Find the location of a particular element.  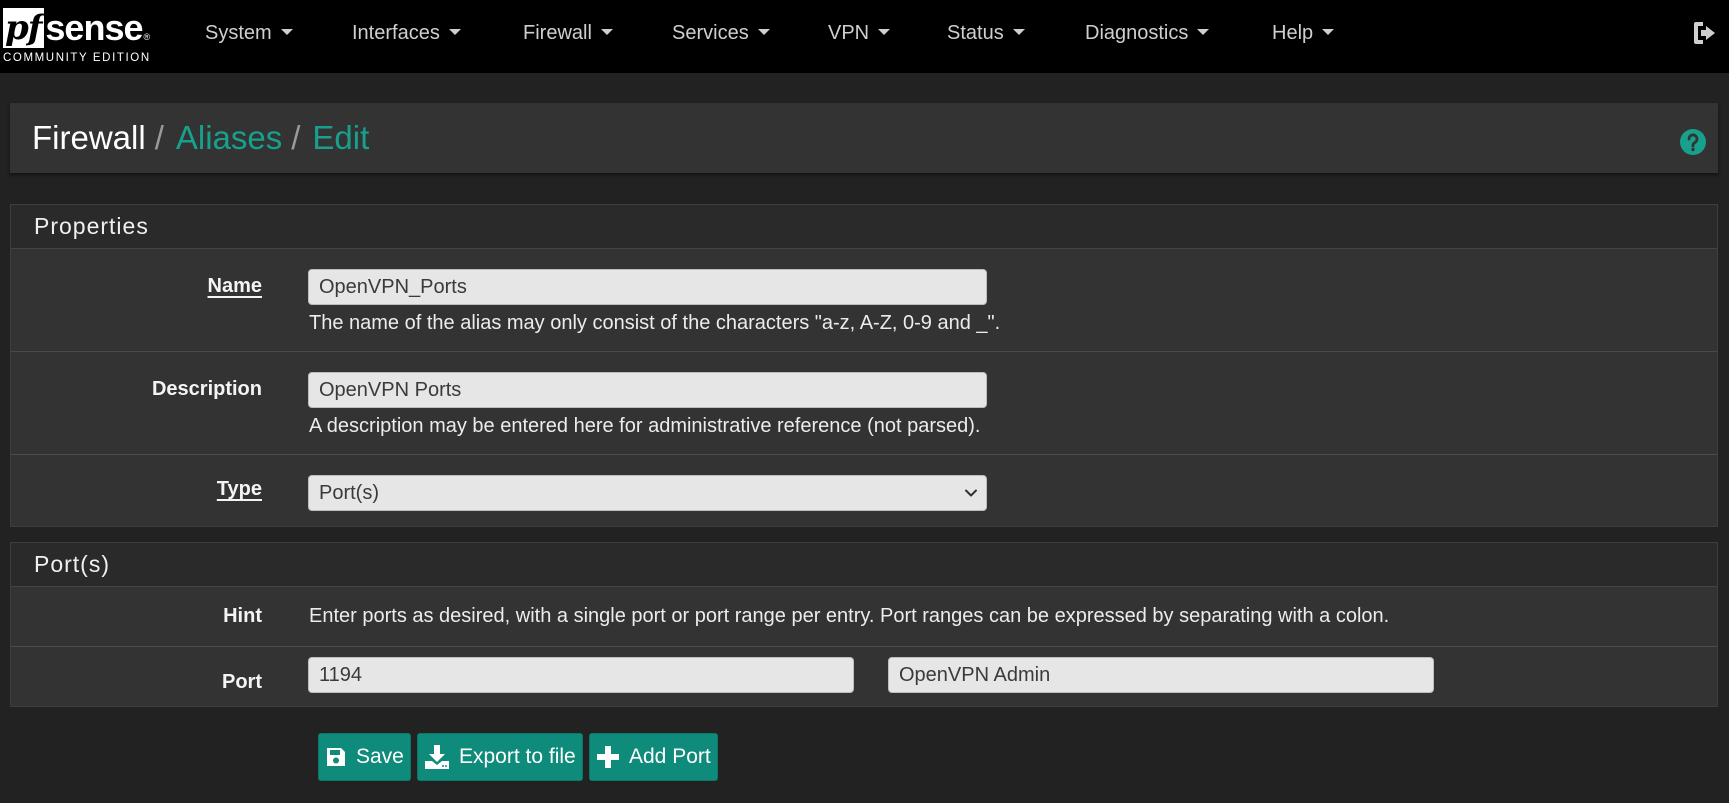

question-circle-icon is located at coordinates (1693, 142).